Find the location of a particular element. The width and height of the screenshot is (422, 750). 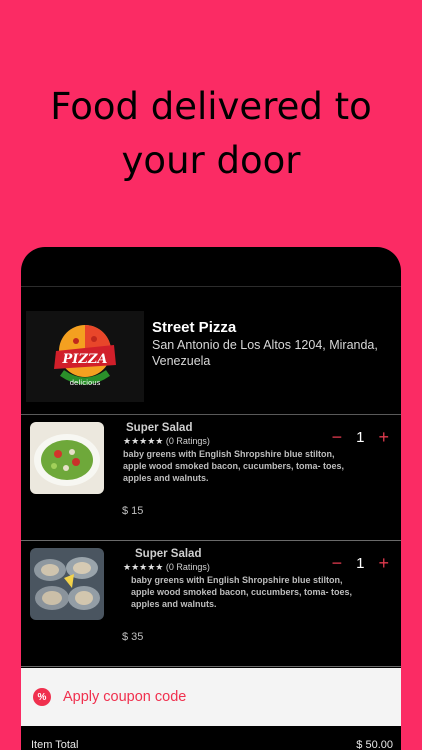

item-total-label: Item Total is located at coordinates (55, 744).